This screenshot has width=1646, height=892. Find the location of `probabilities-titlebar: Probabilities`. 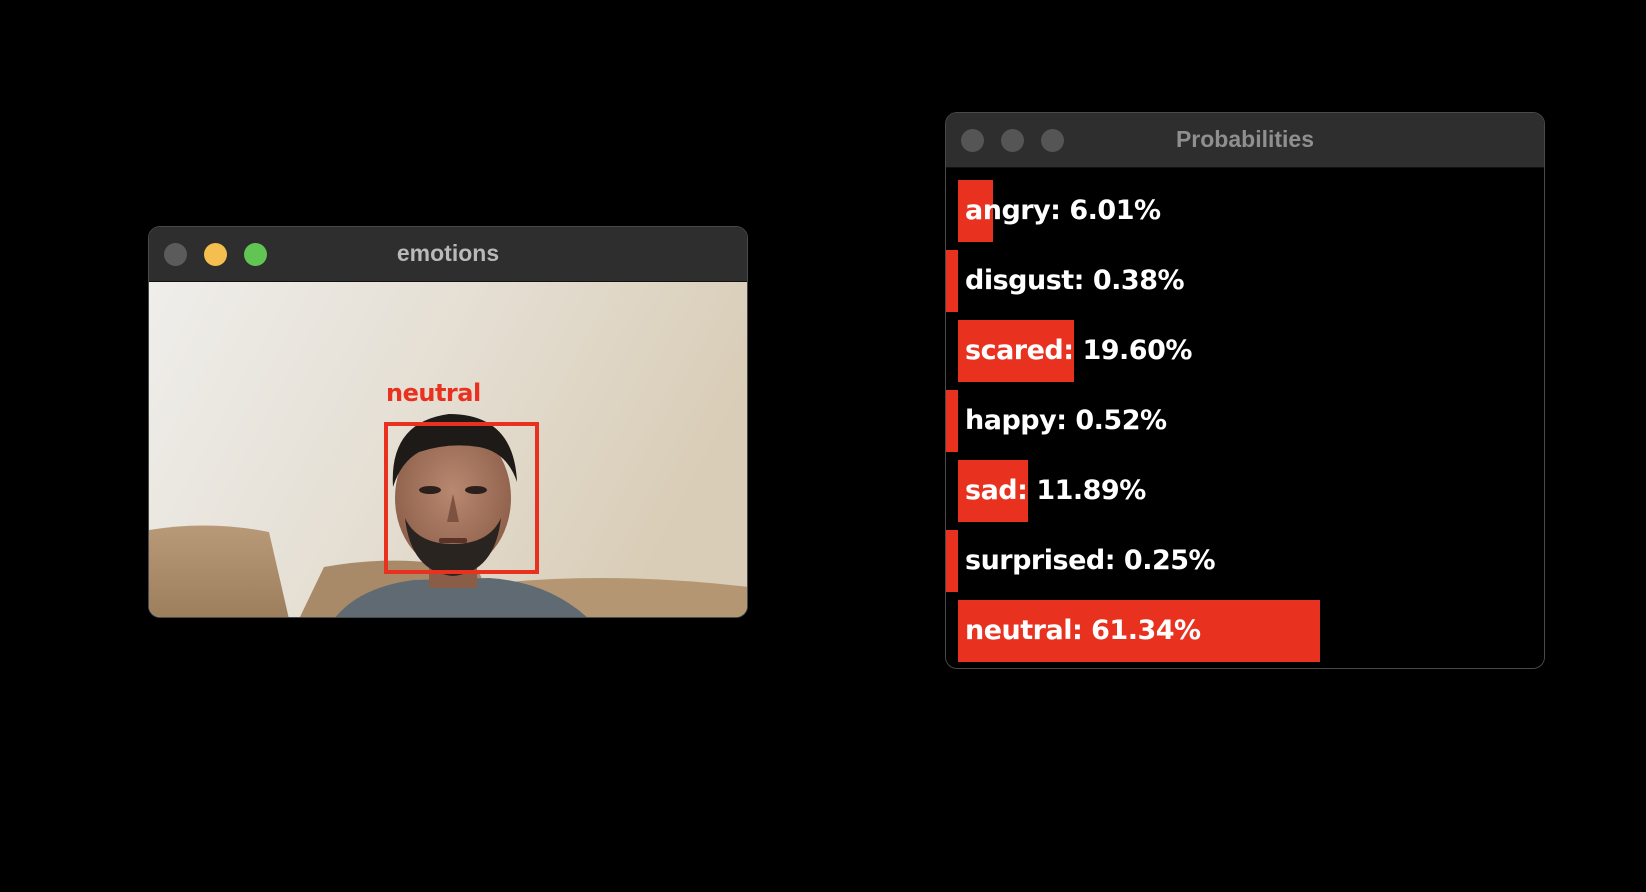

probabilities-titlebar: Probabilities is located at coordinates (1245, 140).